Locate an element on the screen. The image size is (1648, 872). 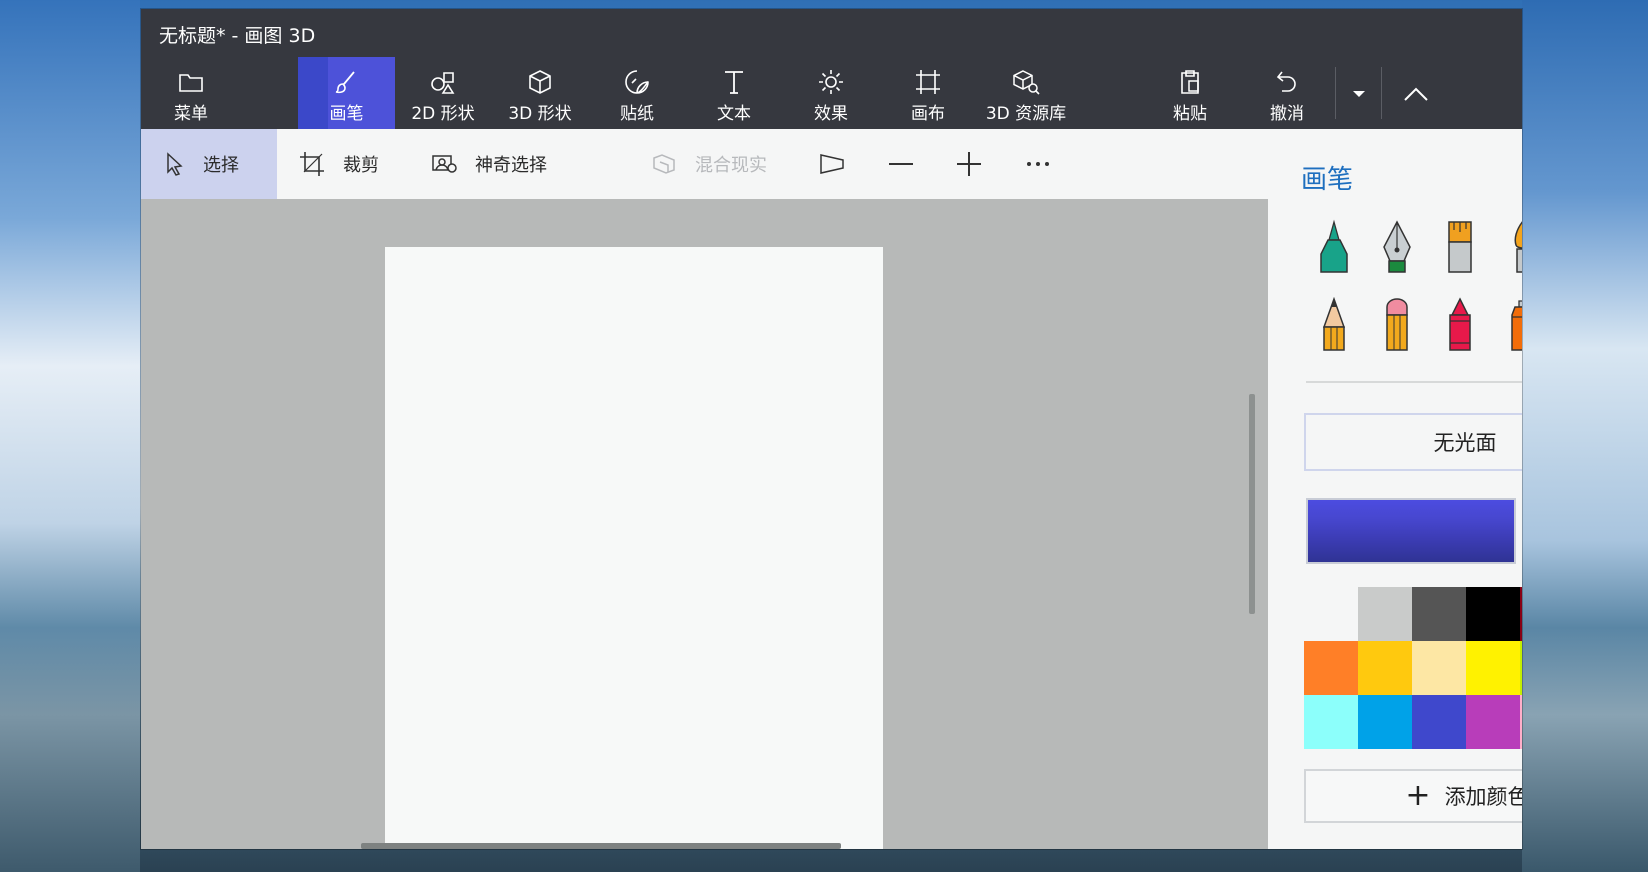
library-3d-tab: 3D 资源库 is located at coordinates (1026, 93).